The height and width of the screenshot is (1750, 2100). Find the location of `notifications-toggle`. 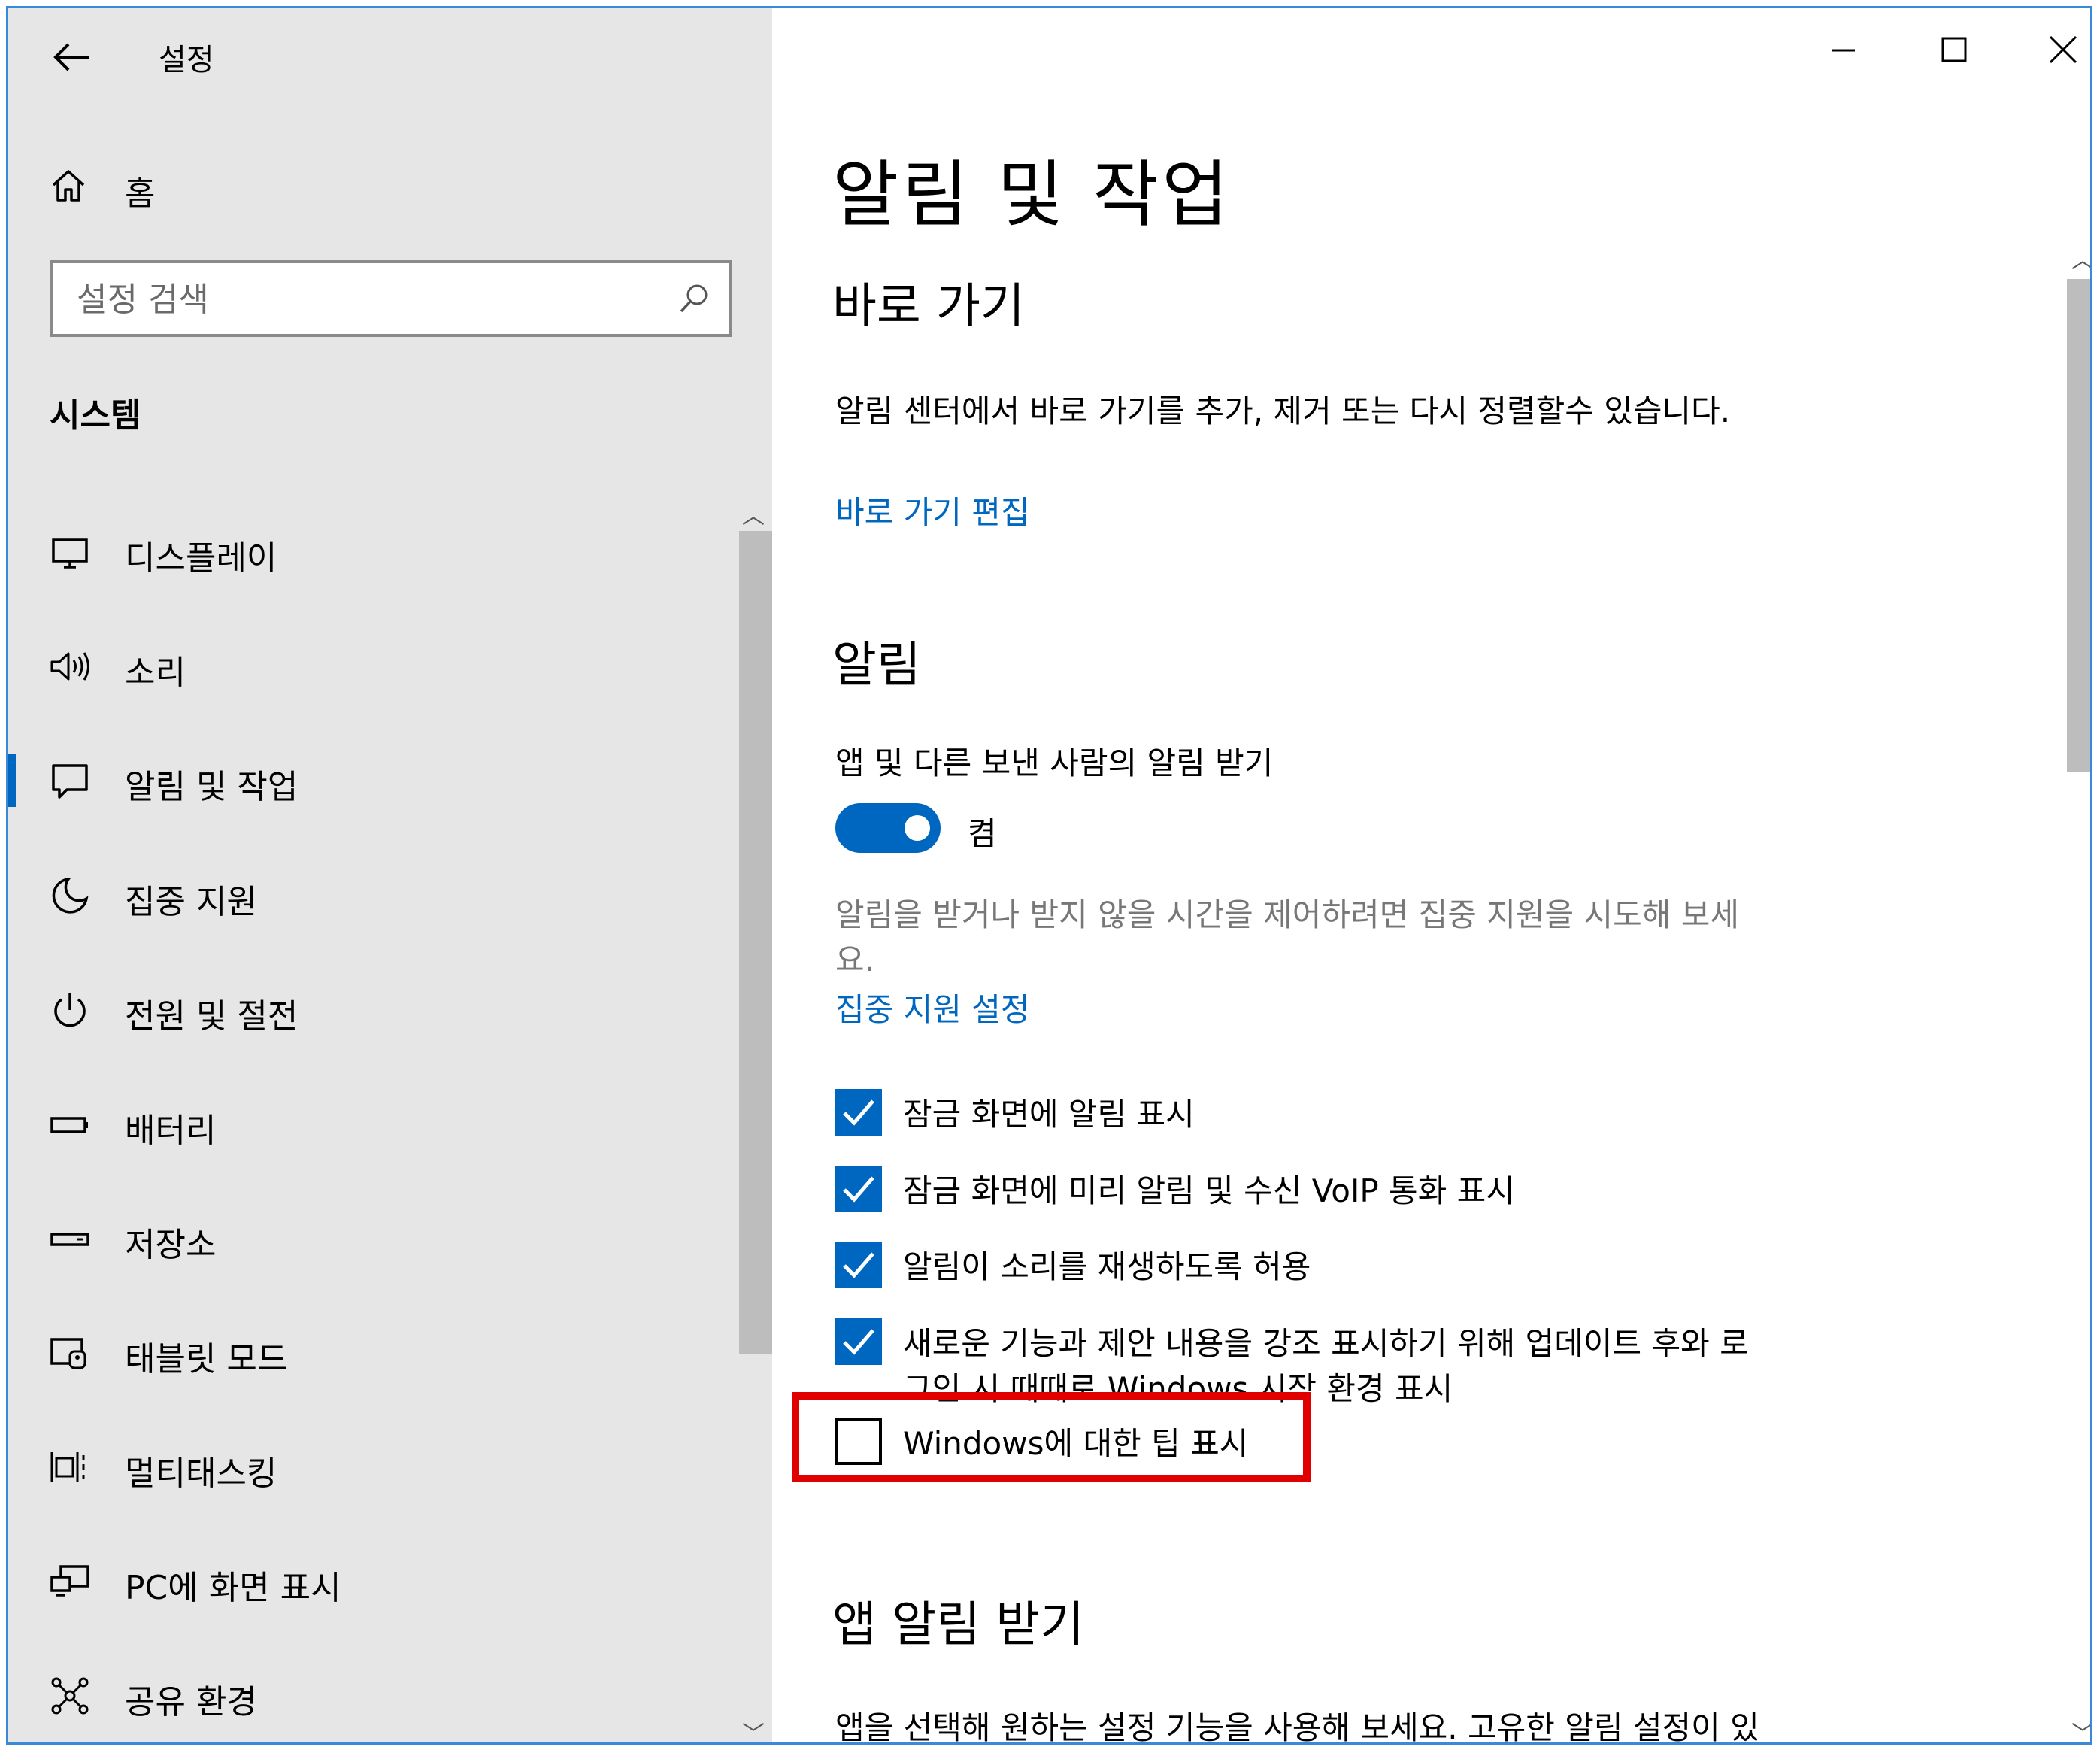

notifications-toggle is located at coordinates (888, 828).